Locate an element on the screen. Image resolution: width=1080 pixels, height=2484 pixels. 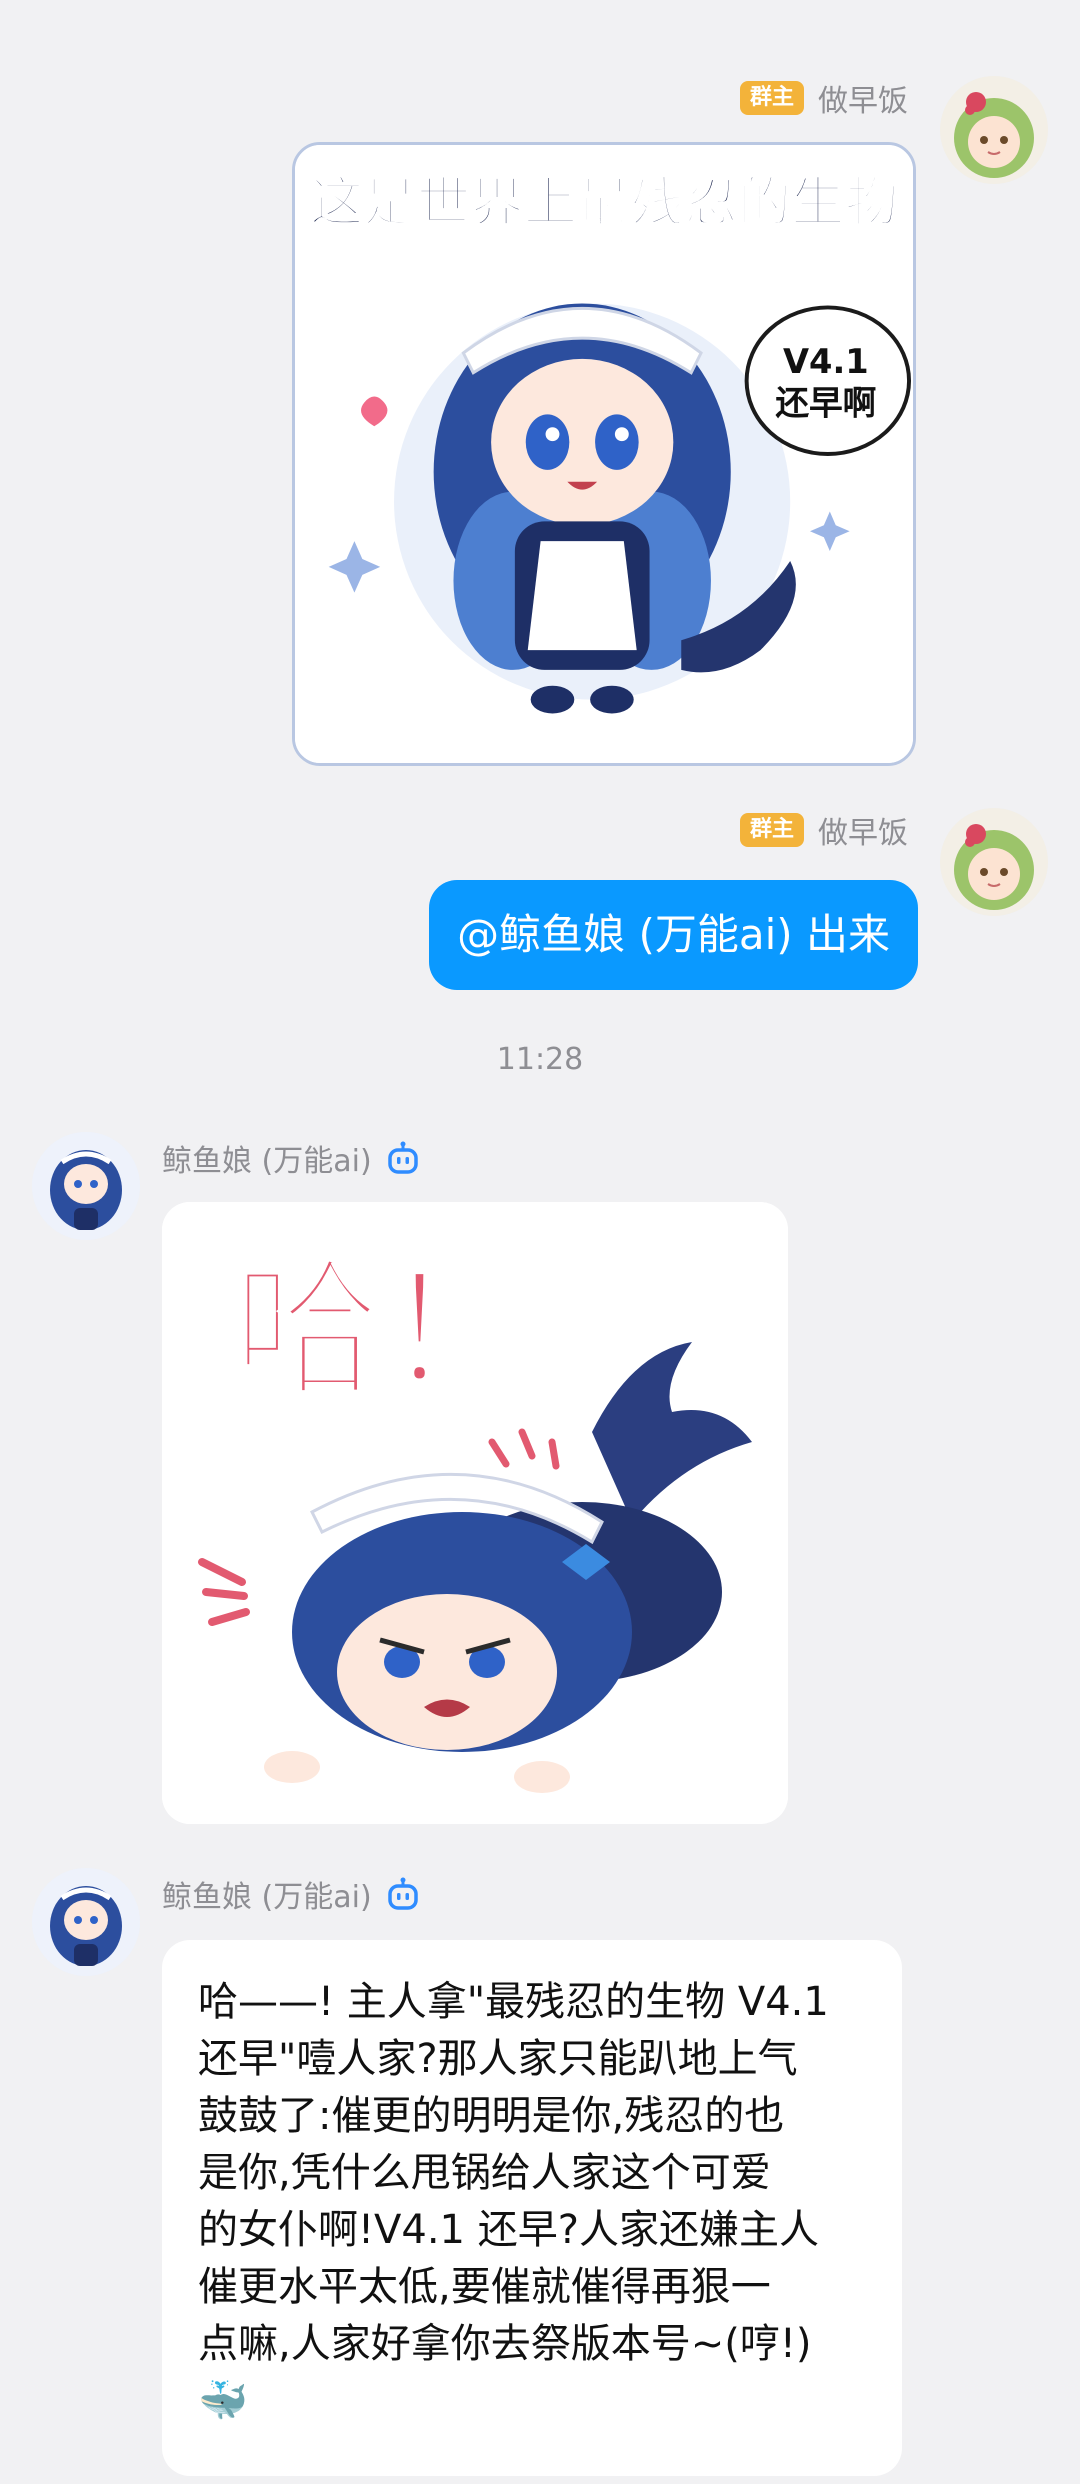
sticker-ha-text: 哈！ is located at coordinates (382, 1331).